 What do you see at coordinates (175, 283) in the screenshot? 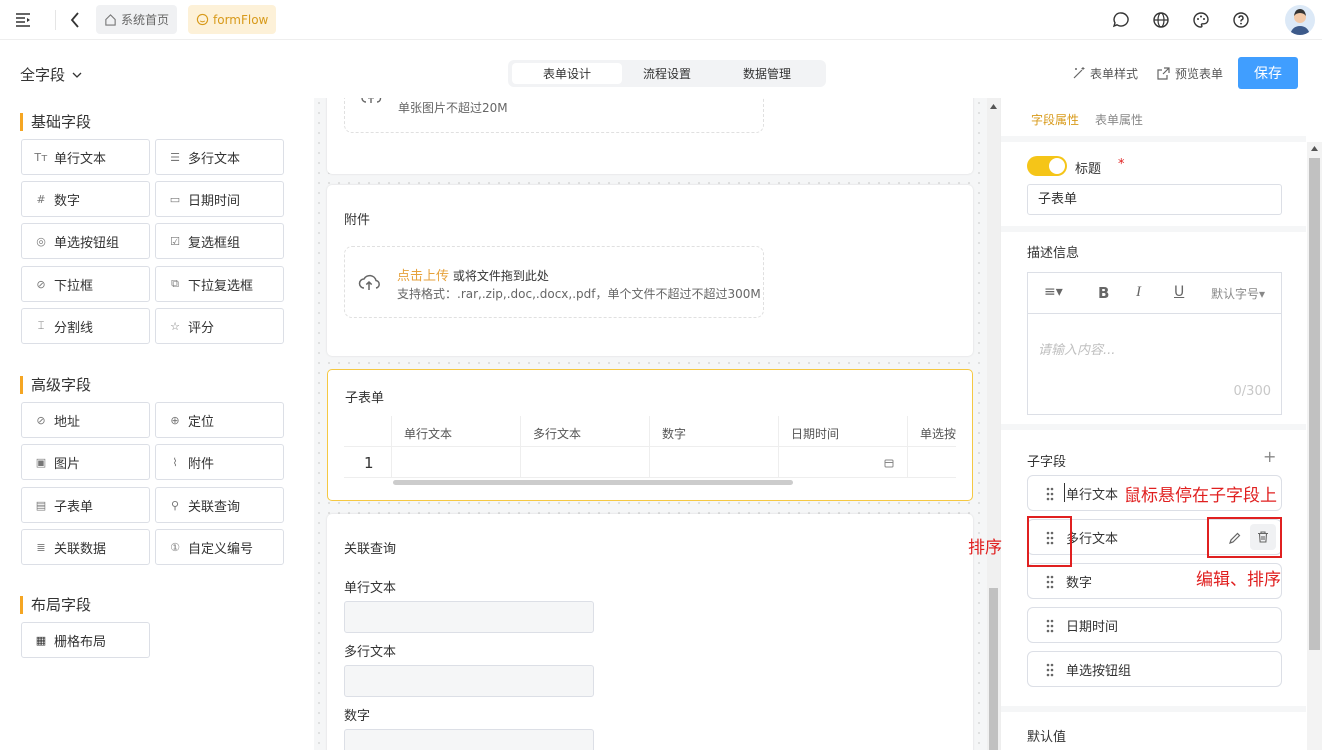
I see `copy-icon: ⧉` at bounding box center [175, 283].